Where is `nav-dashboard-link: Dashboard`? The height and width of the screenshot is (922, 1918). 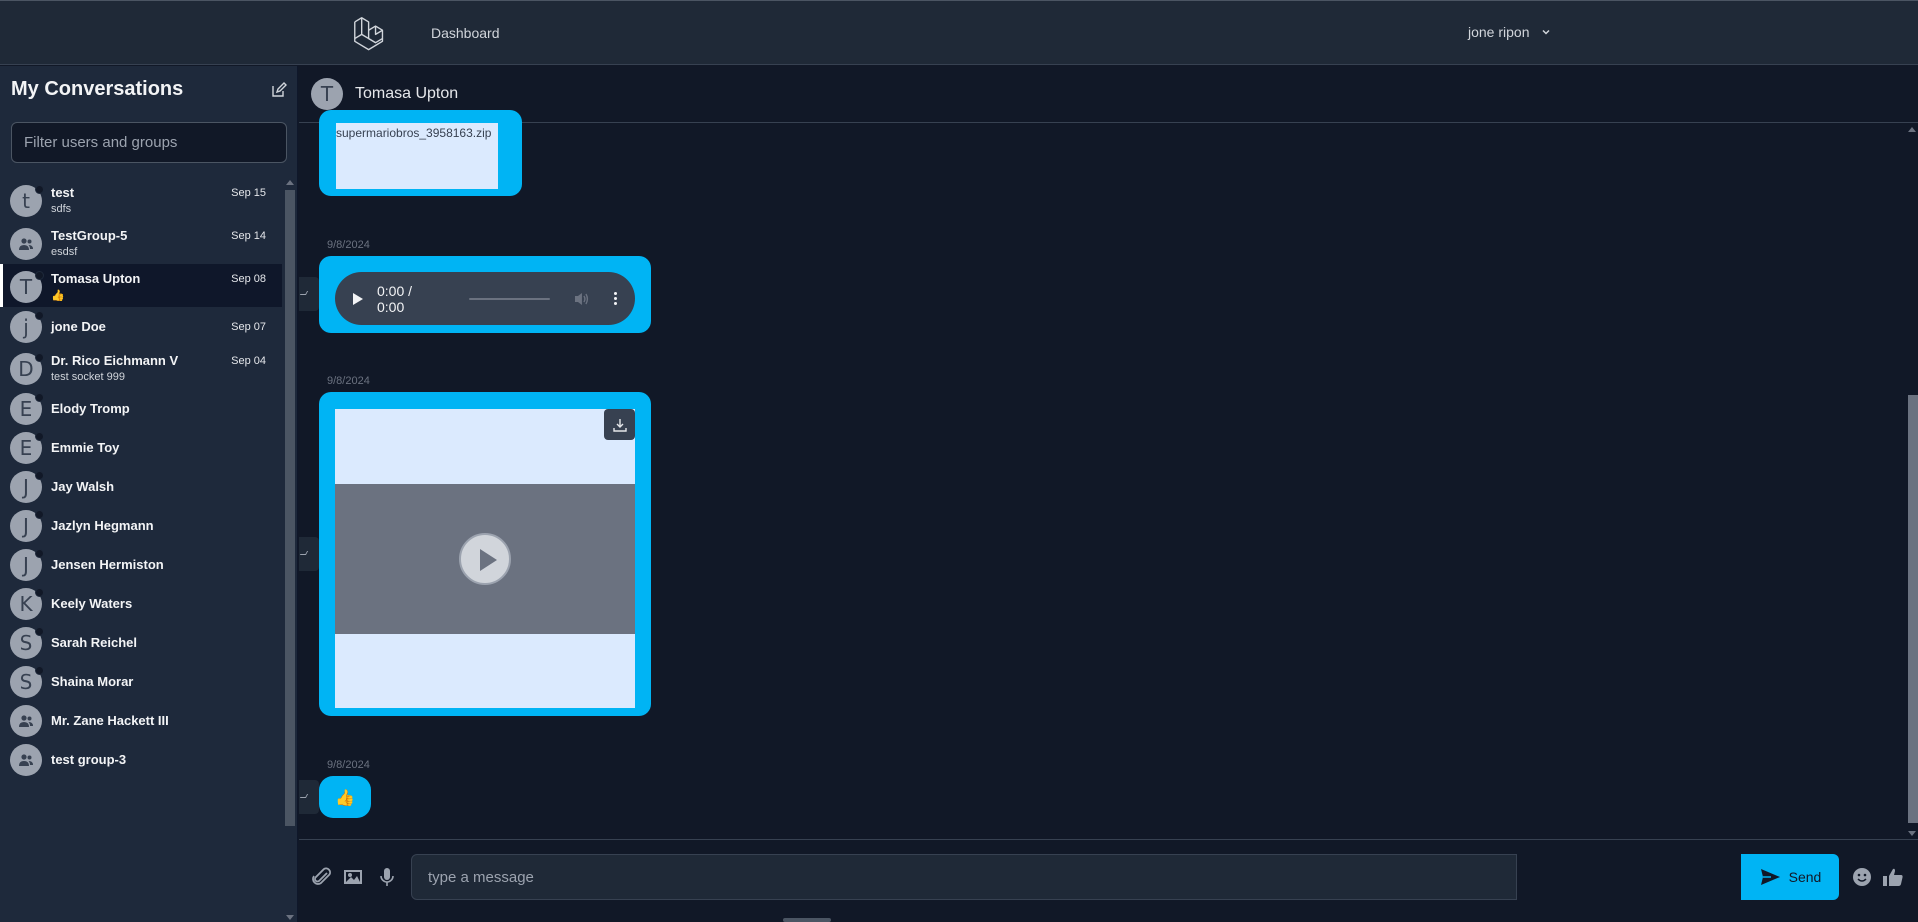 nav-dashboard-link: Dashboard is located at coordinates (465, 33).